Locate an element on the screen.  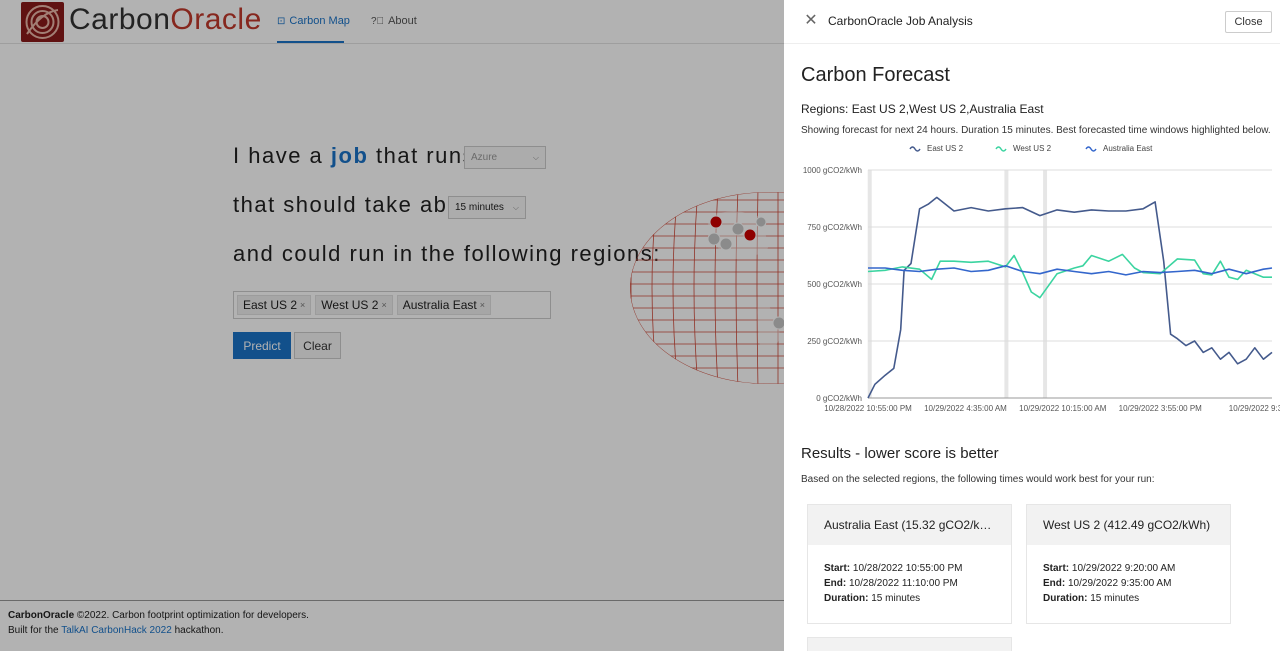
result-card-title is located at coordinates (909, 644).